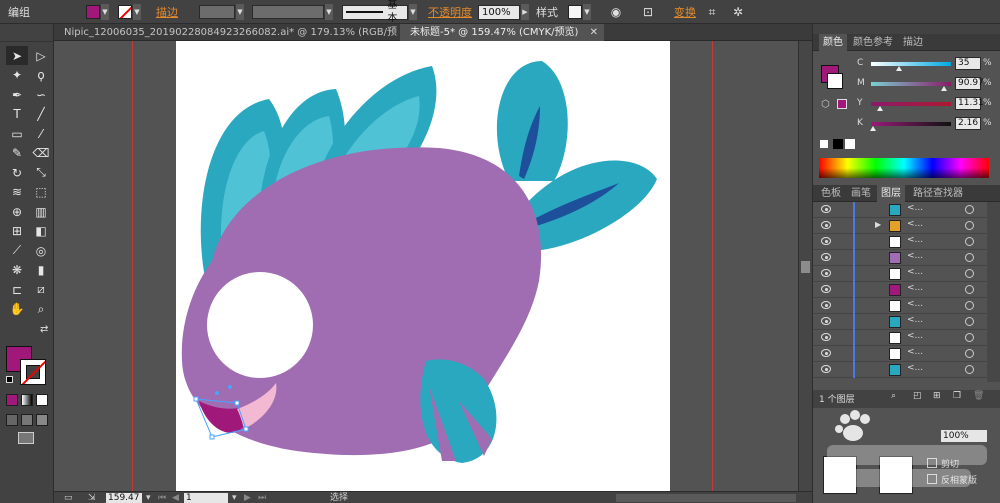  I want to click on expand-arrow-icon: ▶, so click(878, 224).